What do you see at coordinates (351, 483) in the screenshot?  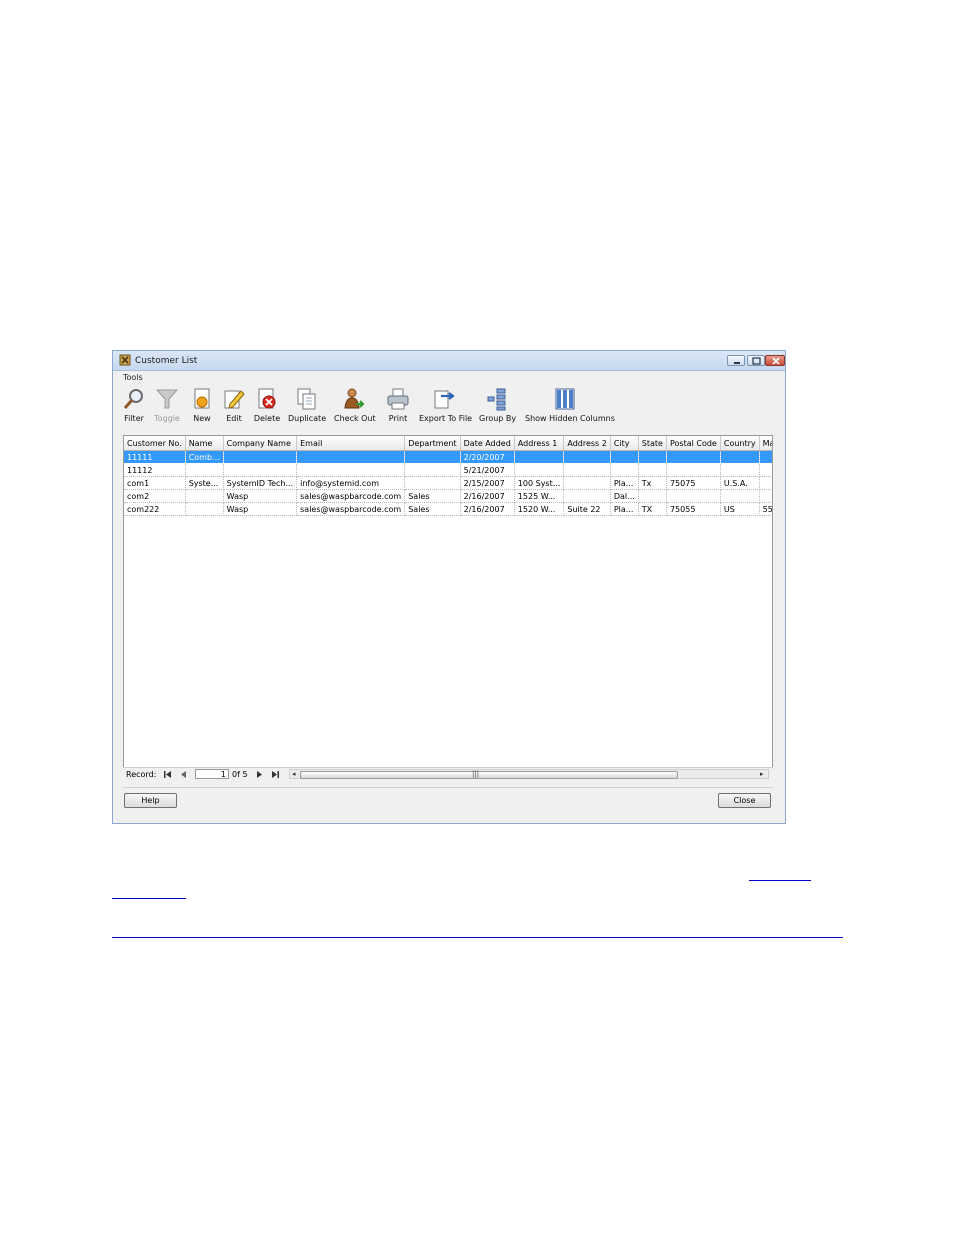 I see `cell: info@systemid.com` at bounding box center [351, 483].